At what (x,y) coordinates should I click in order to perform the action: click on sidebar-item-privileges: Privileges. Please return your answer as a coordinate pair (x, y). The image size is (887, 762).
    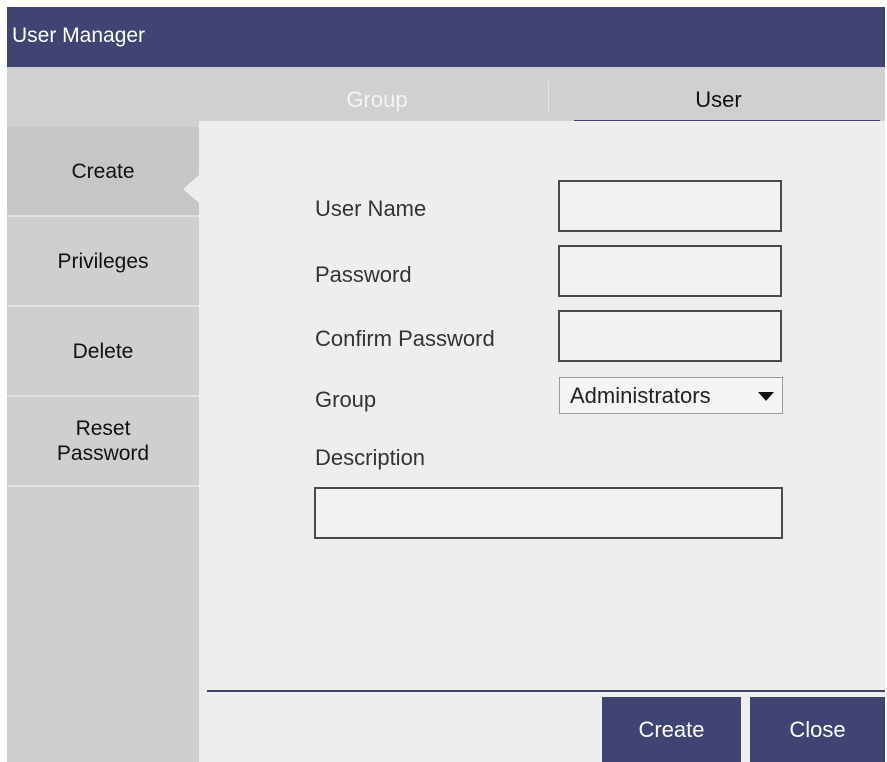
    Looking at the image, I should click on (103, 262).